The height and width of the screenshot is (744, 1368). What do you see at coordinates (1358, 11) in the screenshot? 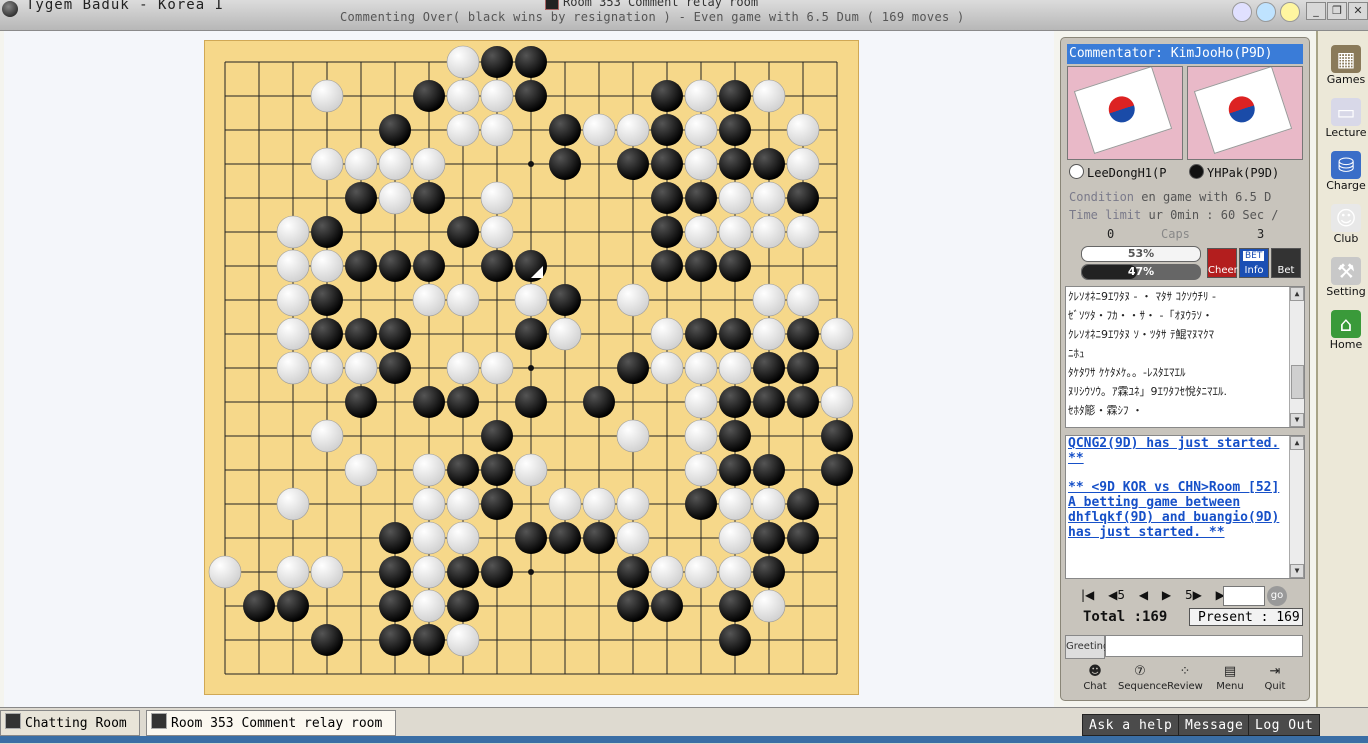
I see `close-button: ✕` at bounding box center [1358, 11].